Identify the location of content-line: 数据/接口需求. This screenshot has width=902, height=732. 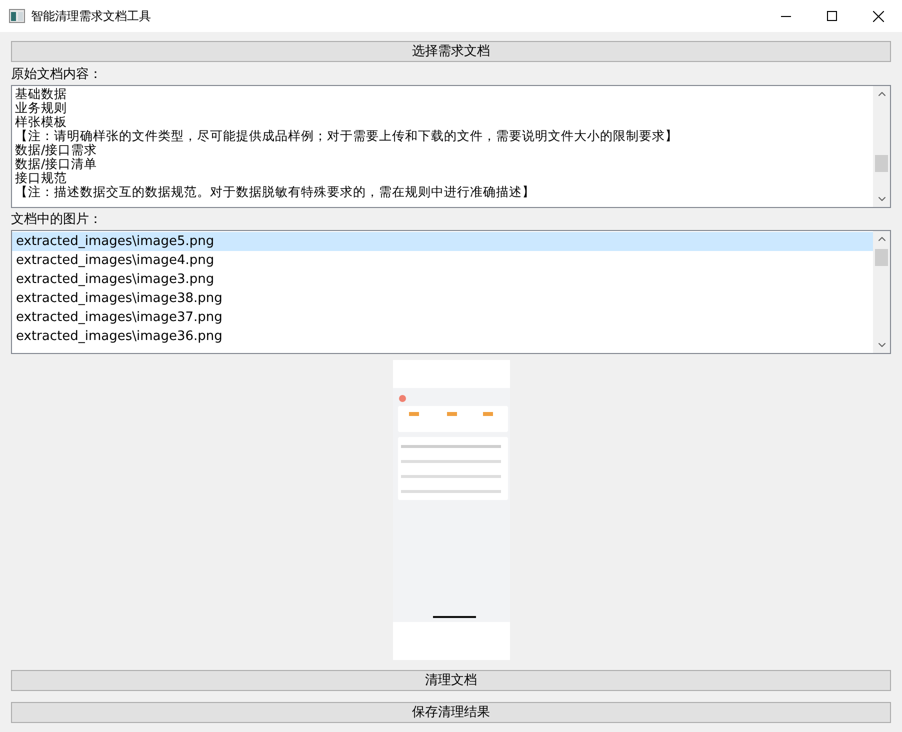
(56, 150).